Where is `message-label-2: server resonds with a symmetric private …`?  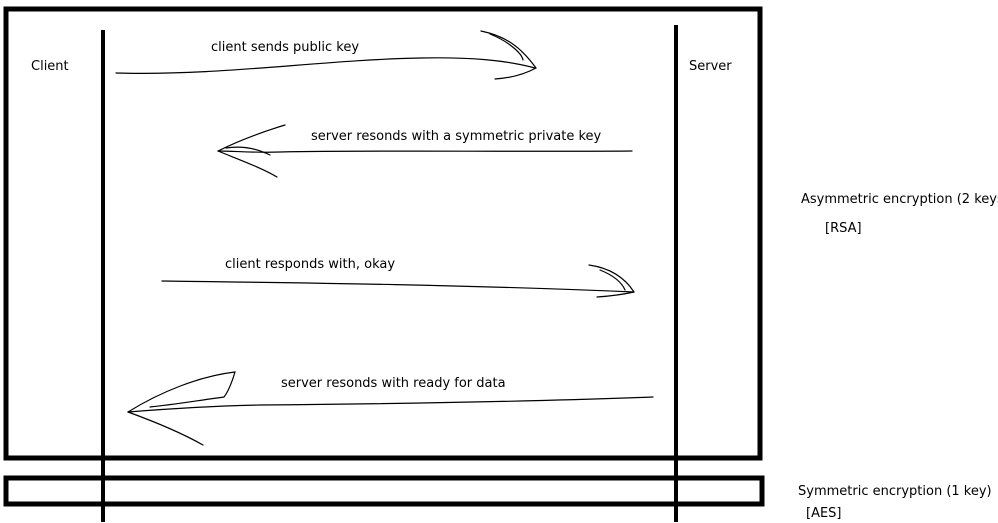 message-label-2: server resonds with a symmetric private … is located at coordinates (456, 136).